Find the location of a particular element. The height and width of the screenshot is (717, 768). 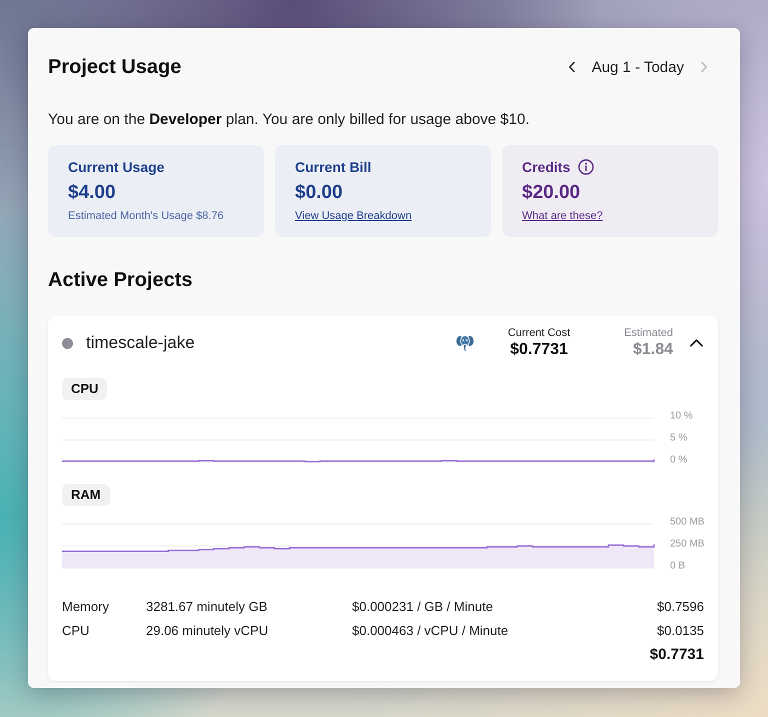

total-cost: $0.7731 is located at coordinates (677, 655).